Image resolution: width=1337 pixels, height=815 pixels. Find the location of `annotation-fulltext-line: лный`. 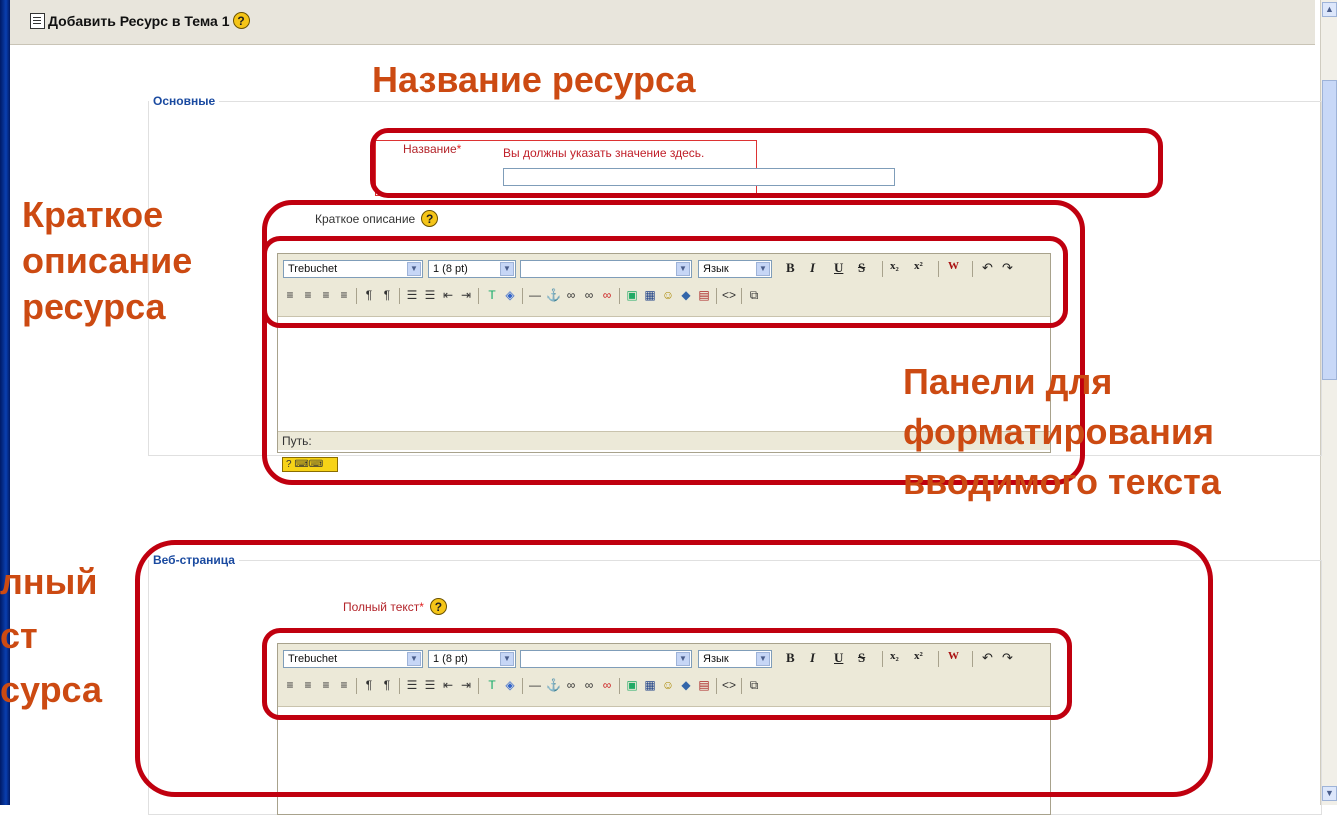

annotation-fulltext-line: лный is located at coordinates (49, 581).